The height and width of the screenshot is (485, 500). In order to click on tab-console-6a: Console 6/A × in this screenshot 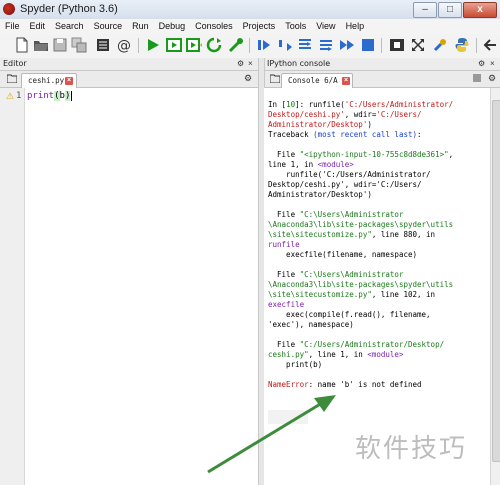, I will do `click(317, 80)`.